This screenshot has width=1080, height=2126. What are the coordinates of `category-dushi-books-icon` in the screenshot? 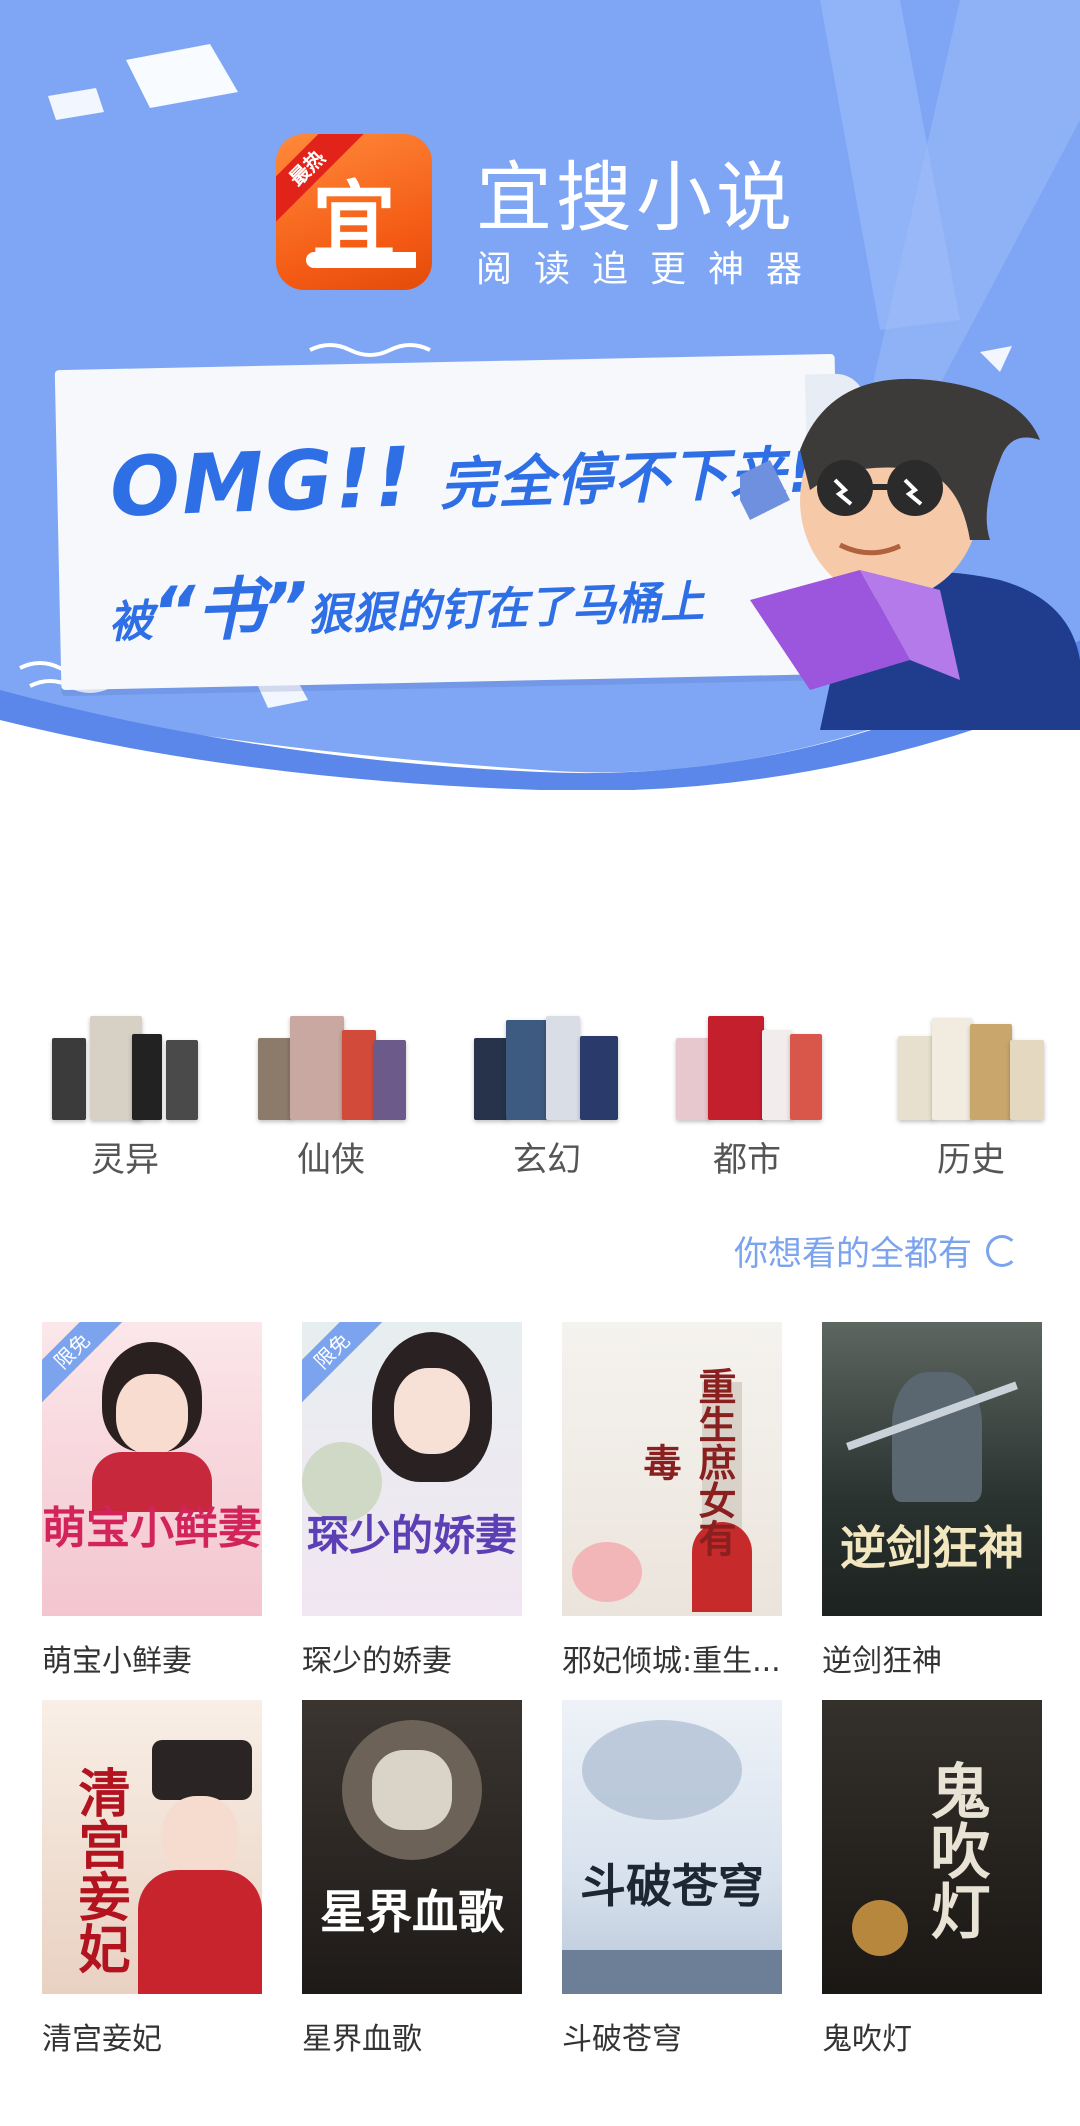 It's located at (747, 1065).